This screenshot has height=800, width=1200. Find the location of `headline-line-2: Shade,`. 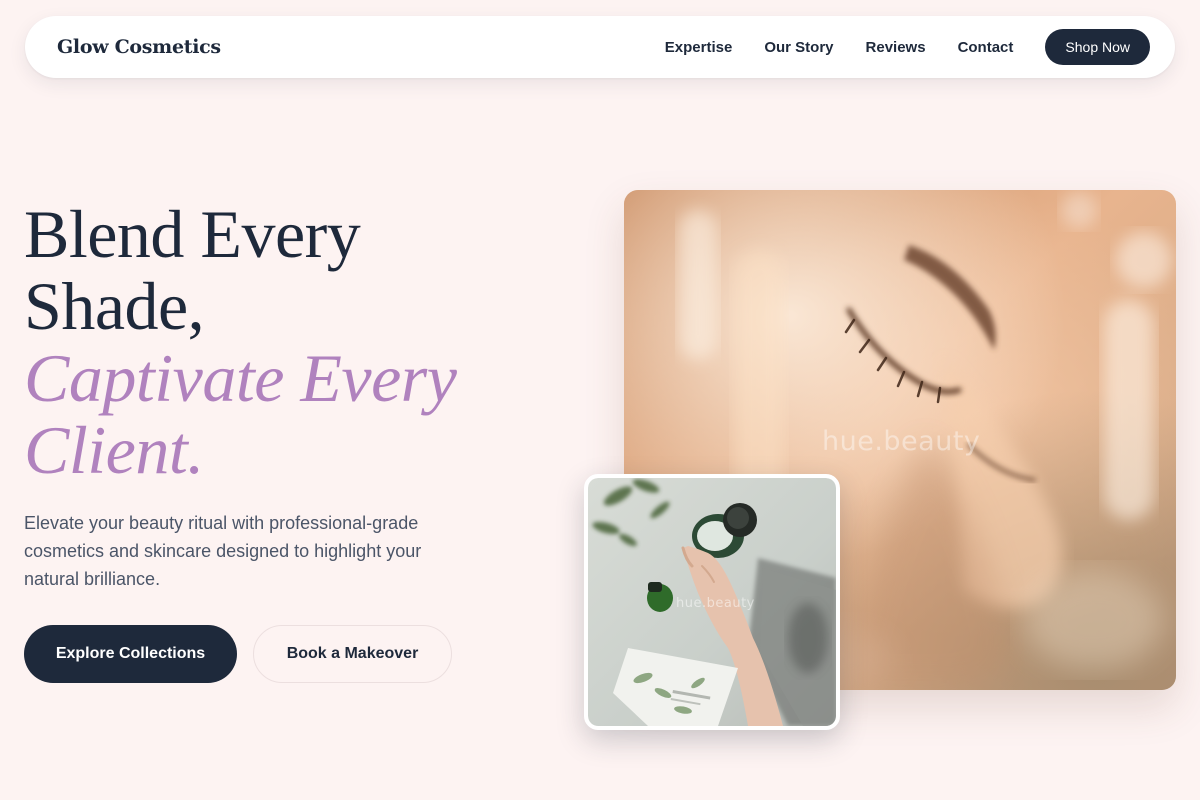

headline-line-2: Shade, is located at coordinates (114, 306).